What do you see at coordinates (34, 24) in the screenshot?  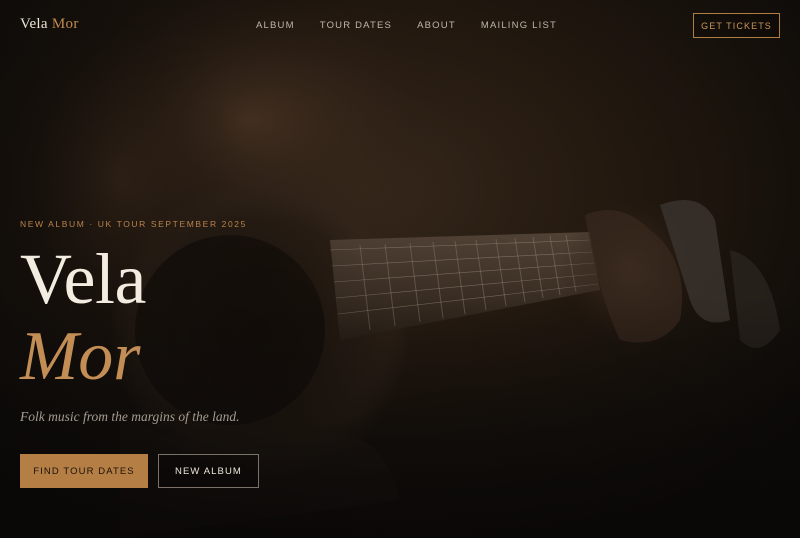 I see `brand-name-first: Vela` at bounding box center [34, 24].